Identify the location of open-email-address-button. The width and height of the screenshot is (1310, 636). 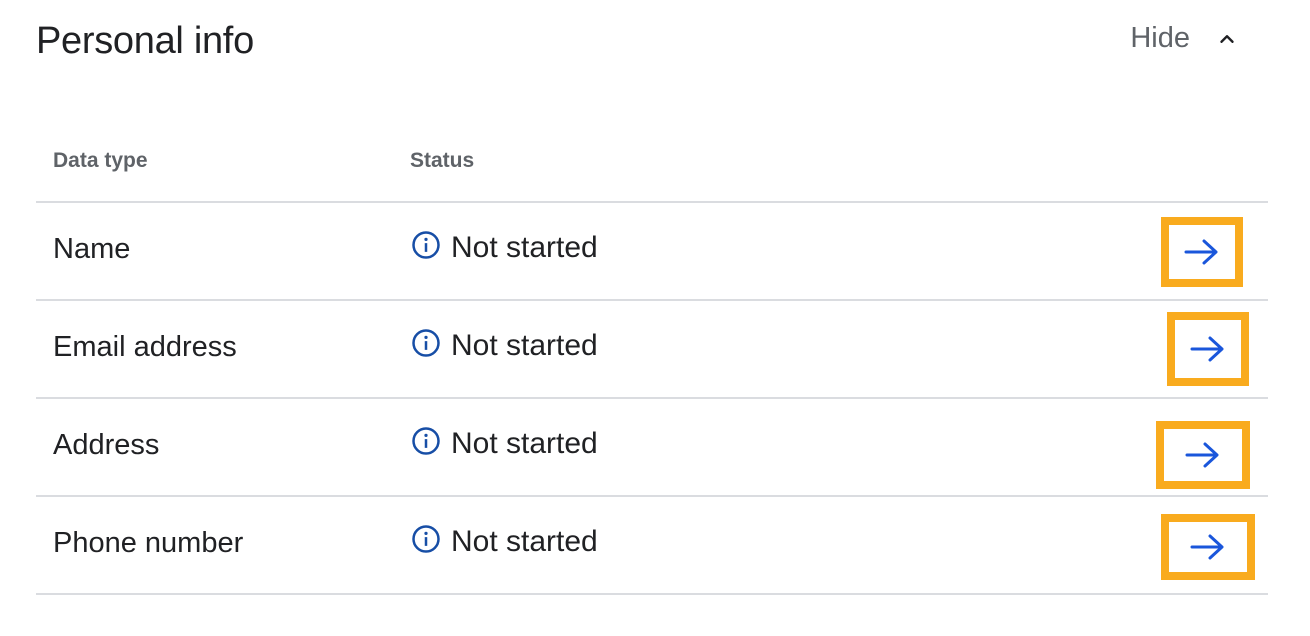
(1208, 349).